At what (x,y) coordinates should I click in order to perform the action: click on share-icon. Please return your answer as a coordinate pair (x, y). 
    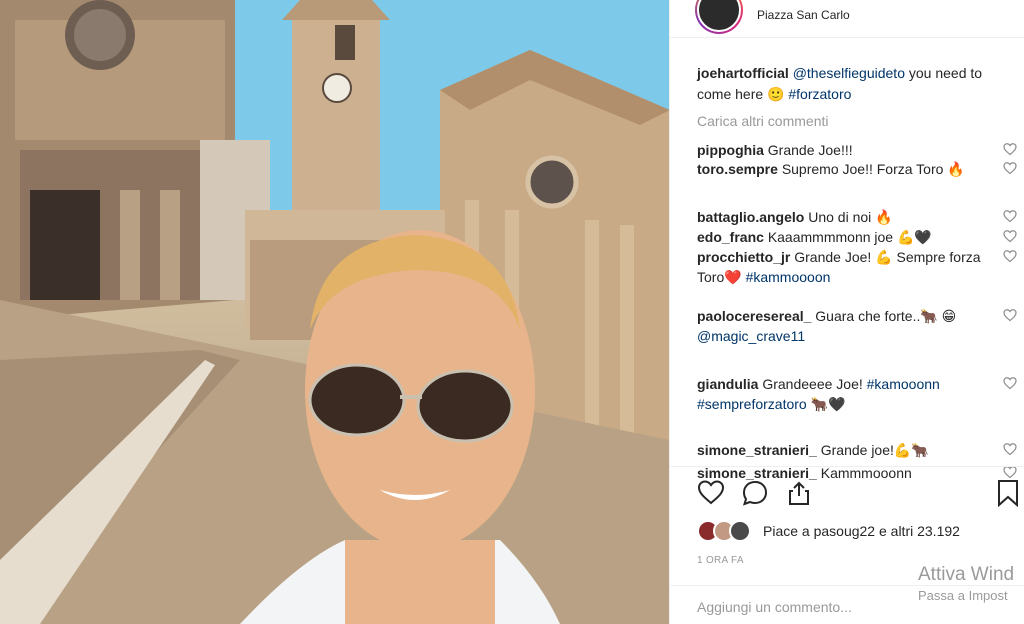
    Looking at the image, I should click on (799, 493).